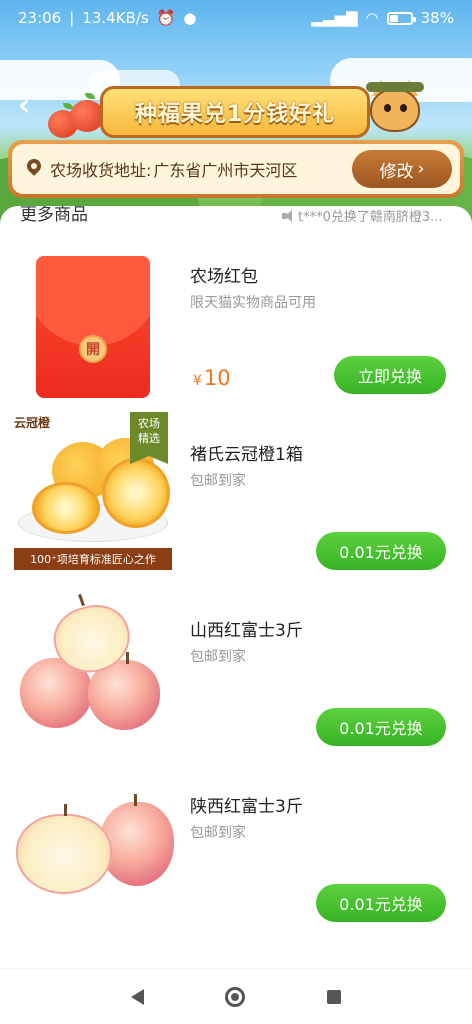 Image resolution: width=472 pixels, height=1024 pixels. Describe the element at coordinates (235, 112) in the screenshot. I see `event-banner-title: 种福果兑1分钱好礼` at that location.